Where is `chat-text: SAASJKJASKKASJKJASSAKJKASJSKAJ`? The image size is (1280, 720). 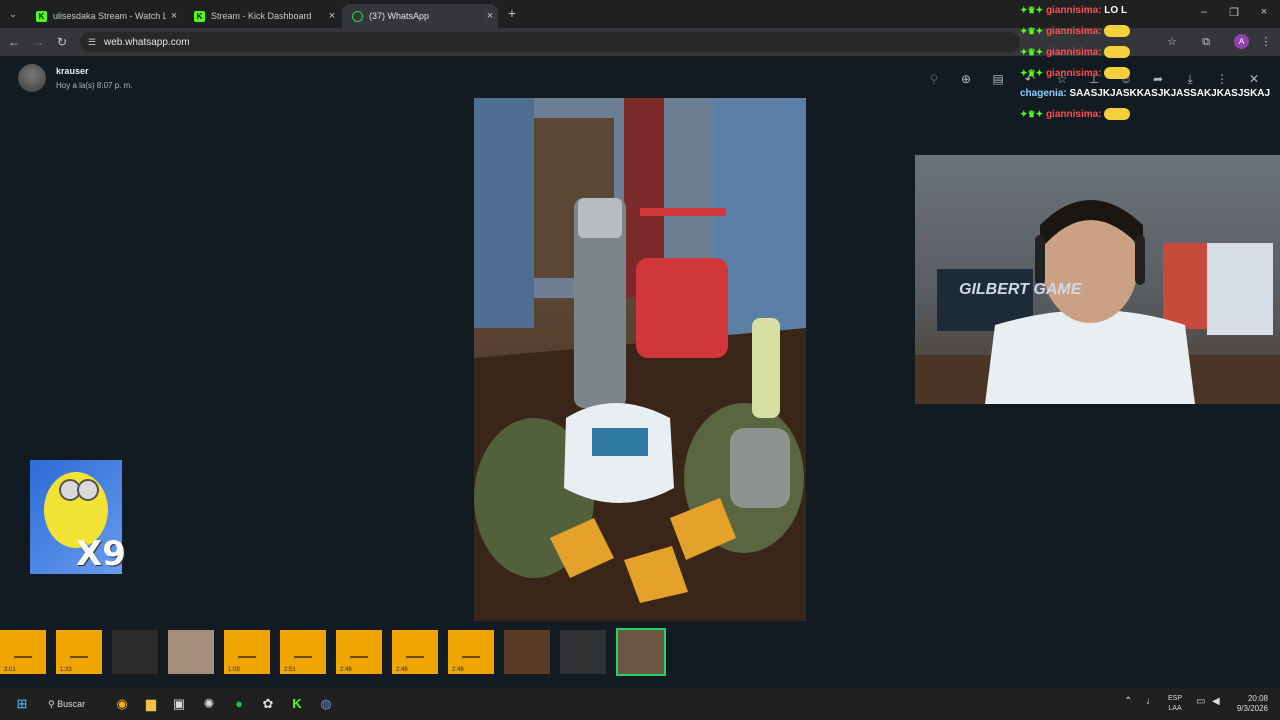 chat-text: SAASJKJASKKASJKJASSAKJKASJSKAJ is located at coordinates (1170, 93).